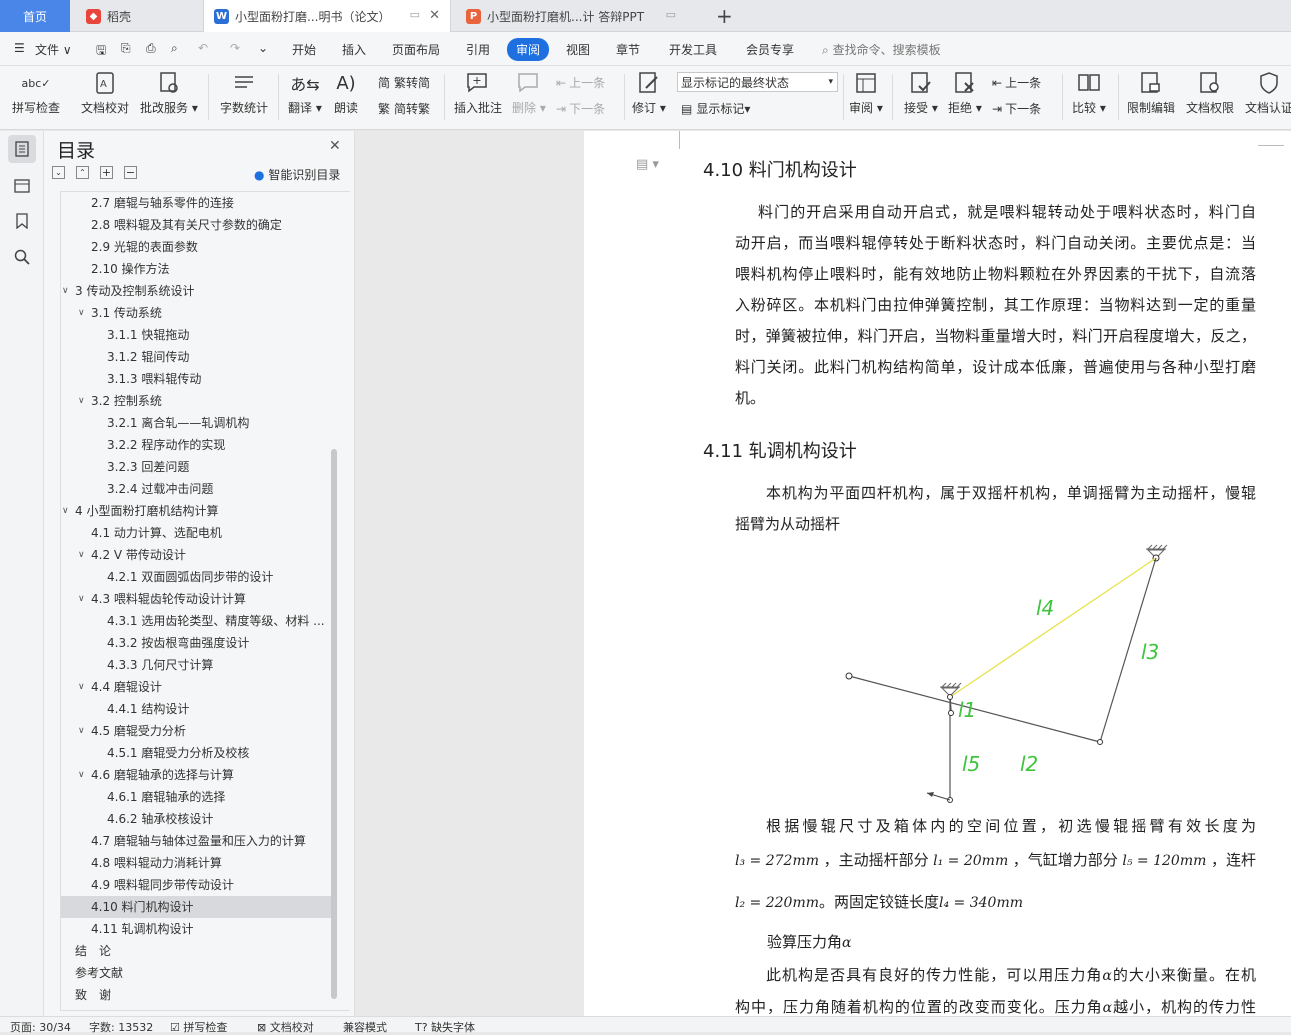  What do you see at coordinates (197, 665) in the screenshot?
I see `toc-item: 4.3.3 几何尺寸计算` at bounding box center [197, 665].